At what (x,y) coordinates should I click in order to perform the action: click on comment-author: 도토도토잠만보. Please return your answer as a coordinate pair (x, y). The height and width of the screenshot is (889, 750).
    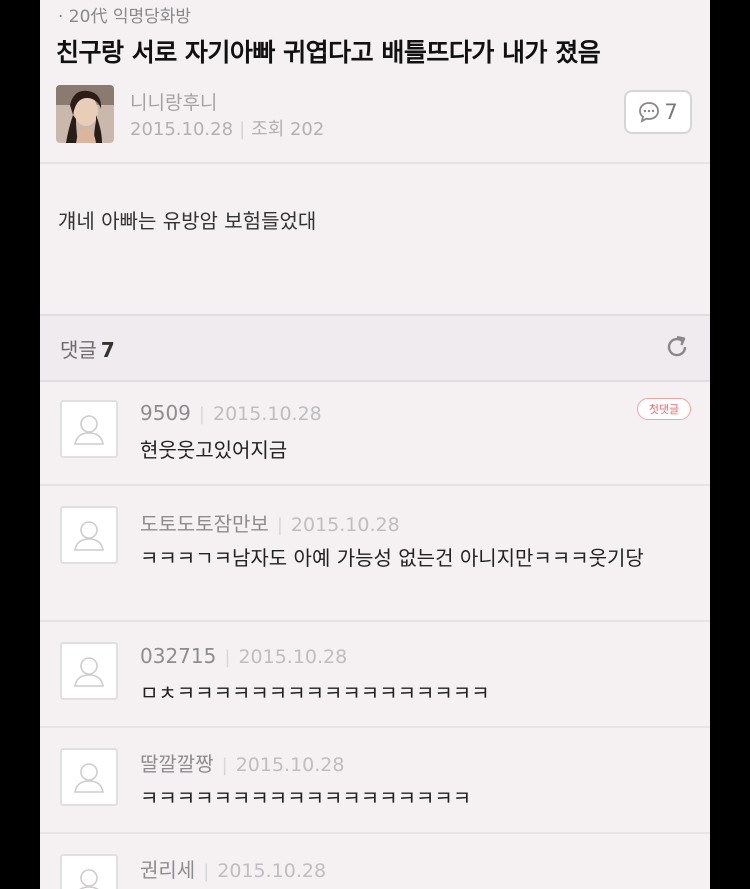
    Looking at the image, I should click on (204, 524).